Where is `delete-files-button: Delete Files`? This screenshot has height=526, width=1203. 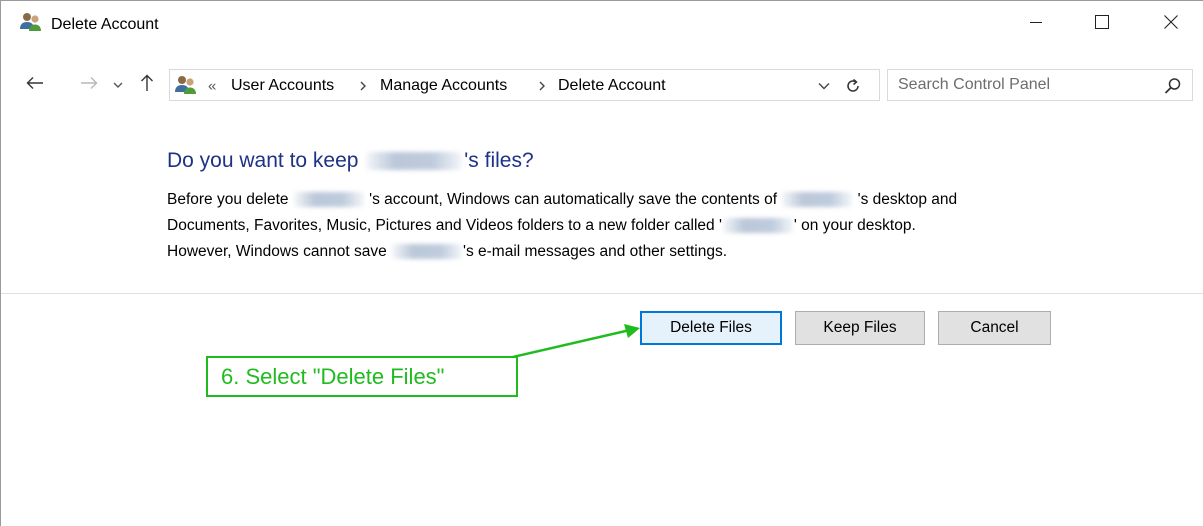
delete-files-button: Delete Files is located at coordinates (711, 328).